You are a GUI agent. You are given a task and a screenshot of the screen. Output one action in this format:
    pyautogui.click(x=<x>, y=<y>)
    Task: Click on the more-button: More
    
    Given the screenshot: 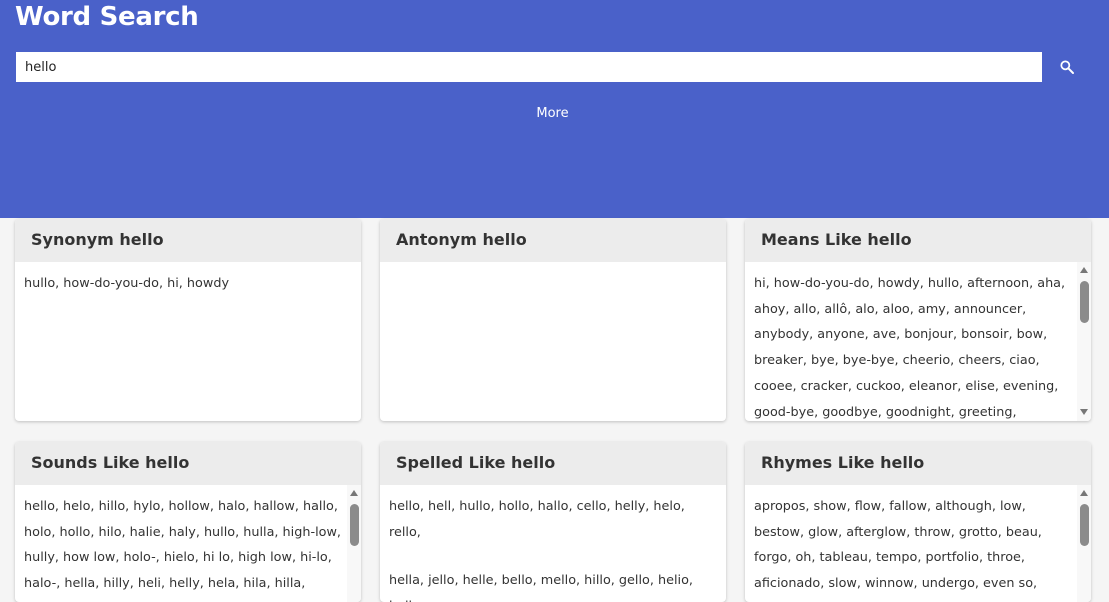 What is the action you would take?
    pyautogui.click(x=552, y=113)
    